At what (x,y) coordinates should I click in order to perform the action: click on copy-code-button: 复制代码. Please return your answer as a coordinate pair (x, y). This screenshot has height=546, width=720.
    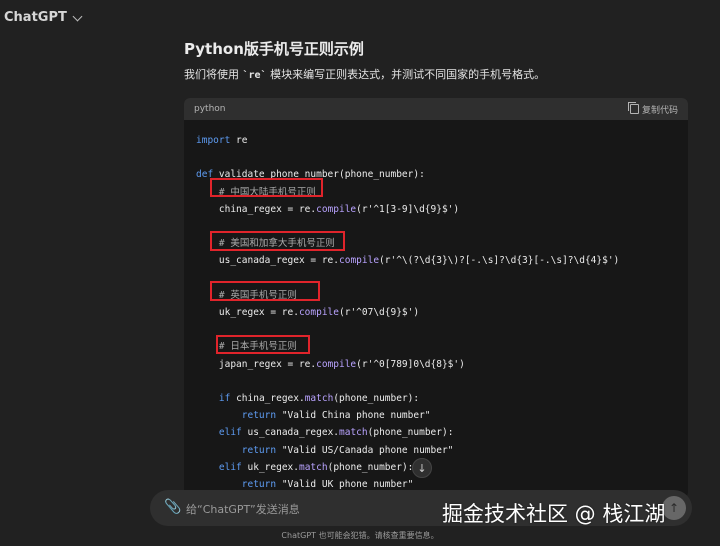
    Looking at the image, I should click on (652, 109).